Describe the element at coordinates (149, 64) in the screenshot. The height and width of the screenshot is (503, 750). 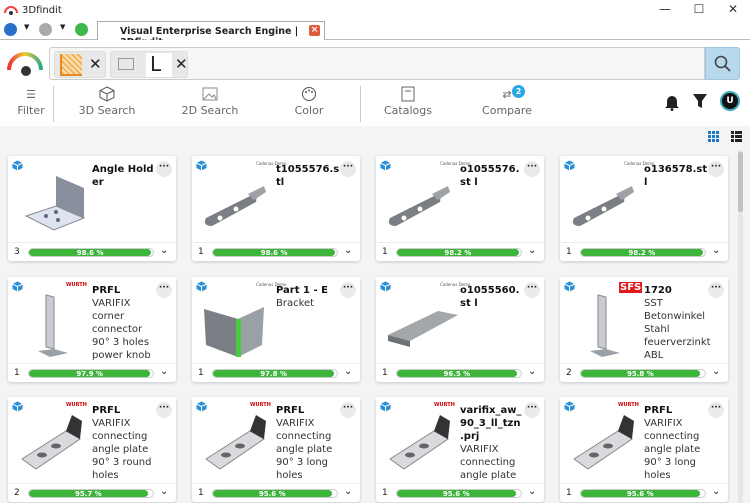
I see `search-chip-2d: L ✕` at that location.